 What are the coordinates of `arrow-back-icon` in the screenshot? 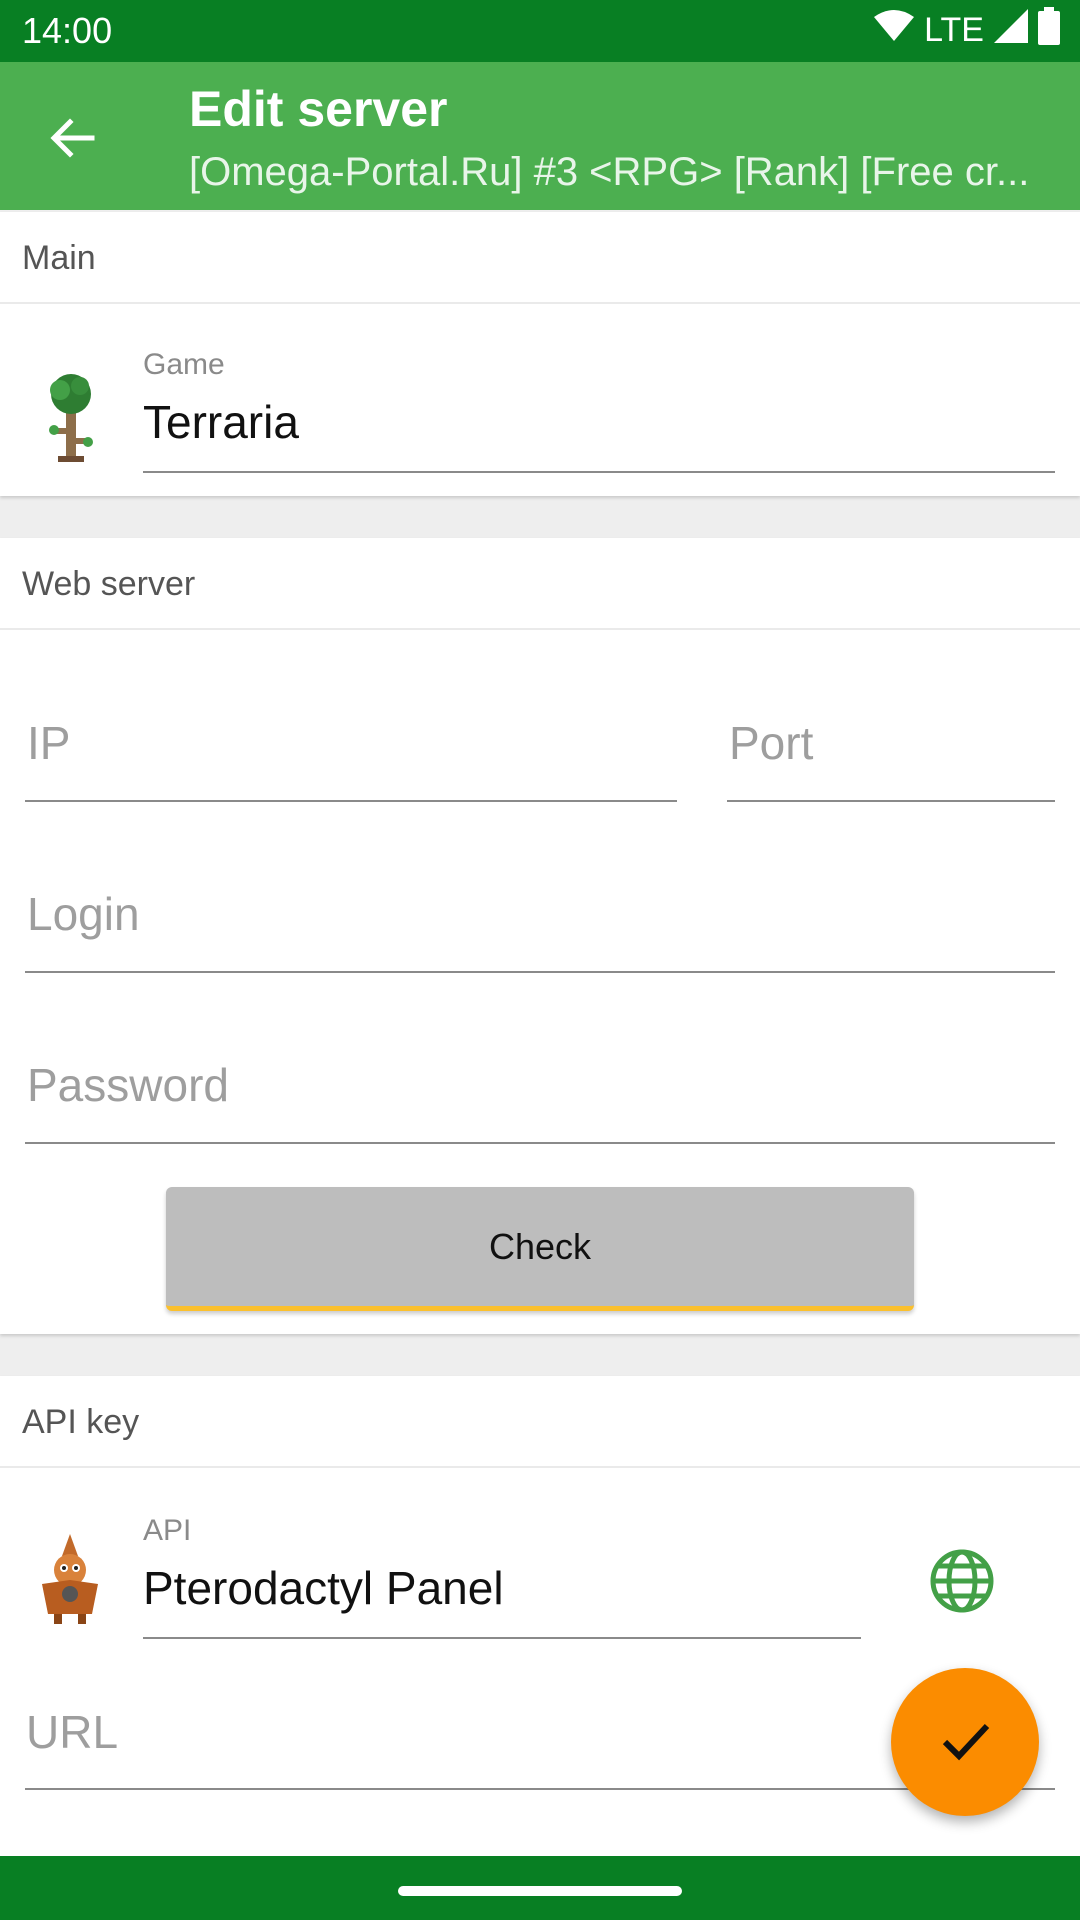 It's located at (72, 138).